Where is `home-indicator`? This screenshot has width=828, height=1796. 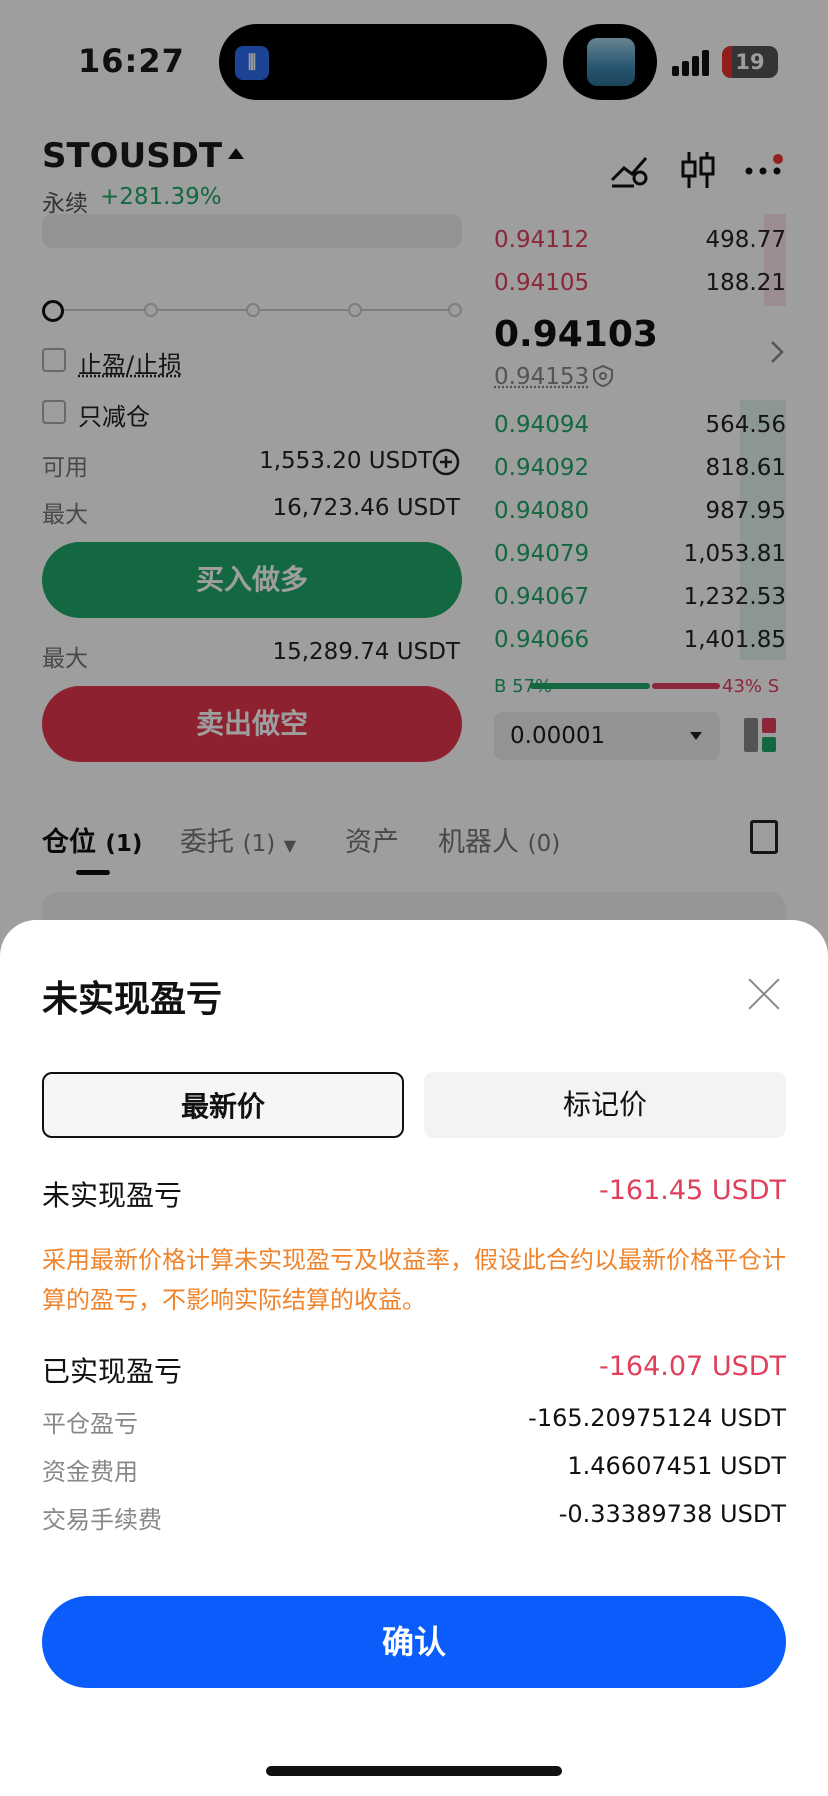 home-indicator is located at coordinates (414, 1771).